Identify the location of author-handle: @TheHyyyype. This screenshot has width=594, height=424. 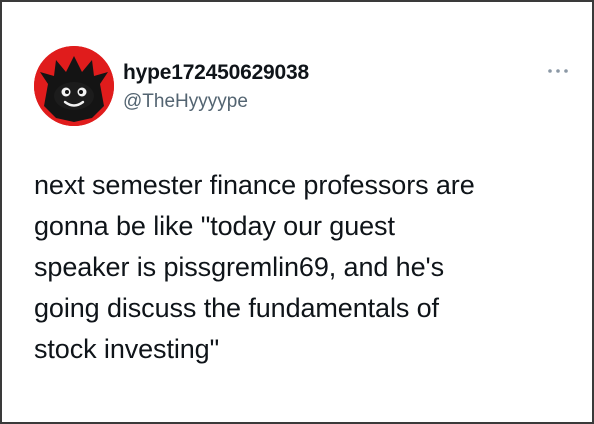
(185, 102).